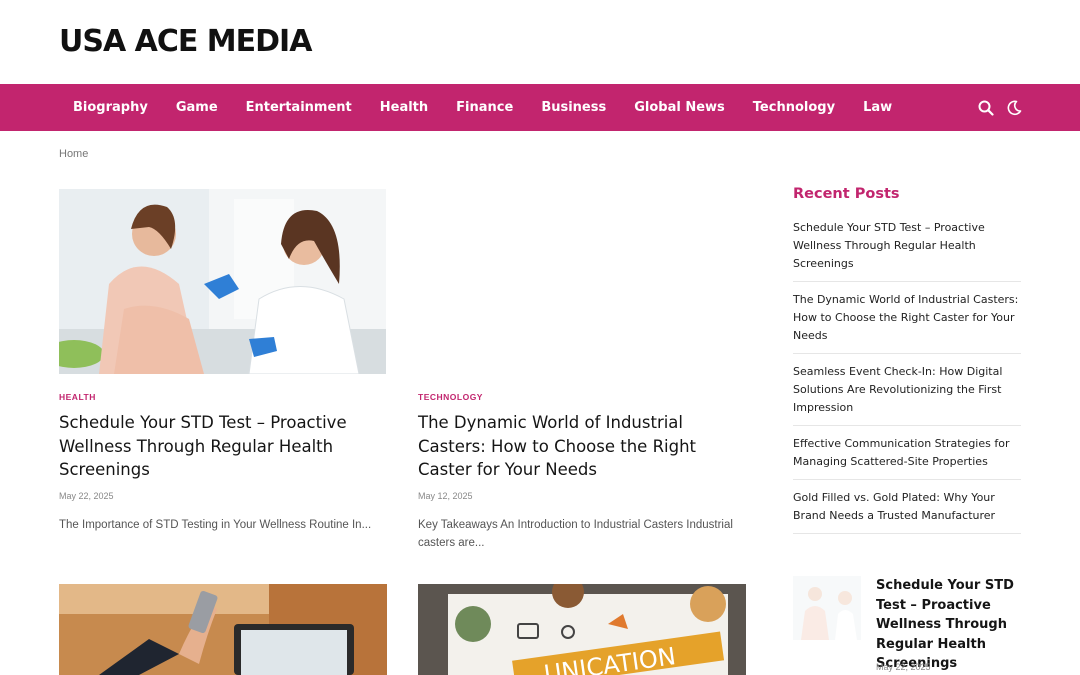 The height and width of the screenshot is (675, 1080). What do you see at coordinates (110, 107) in the screenshot?
I see `nav-item-biography: Biography` at bounding box center [110, 107].